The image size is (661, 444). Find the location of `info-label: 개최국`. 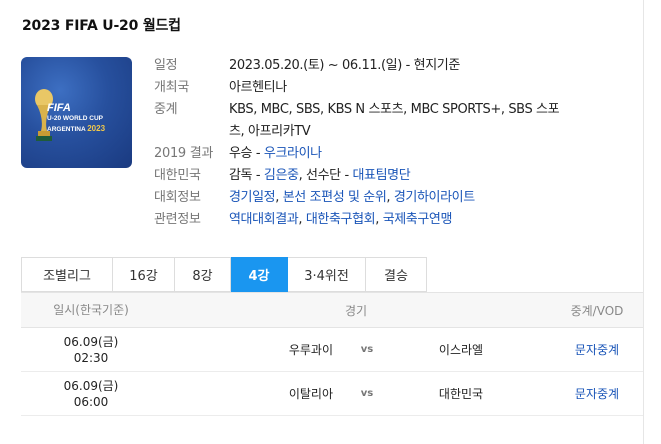

info-label: 개최국 is located at coordinates (171, 87).